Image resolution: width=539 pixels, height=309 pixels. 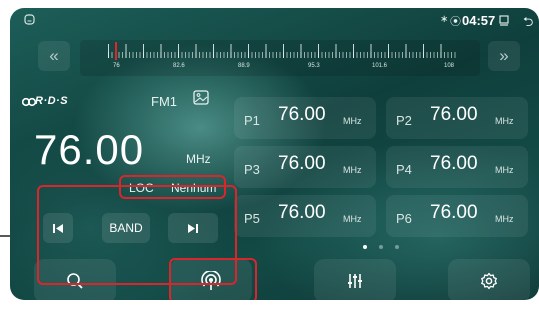 What do you see at coordinates (179, 66) in the screenshot?
I see `dial-scale-label: 82.6` at bounding box center [179, 66].